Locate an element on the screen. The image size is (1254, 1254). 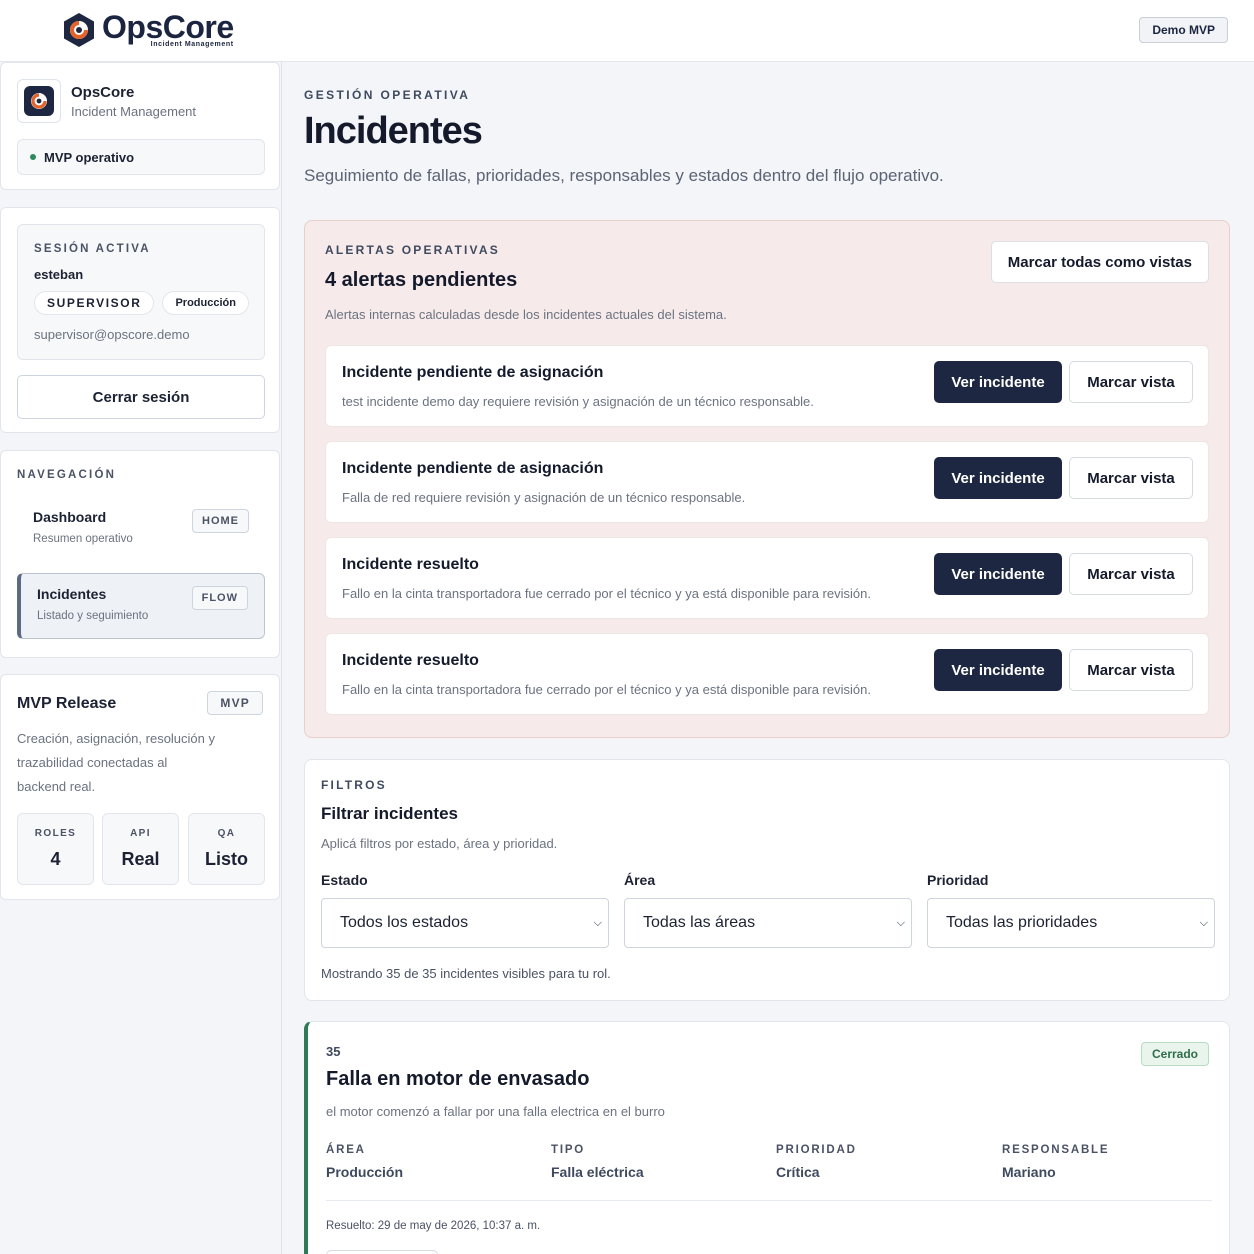
opscore-logo-icon is located at coordinates (79, 29).